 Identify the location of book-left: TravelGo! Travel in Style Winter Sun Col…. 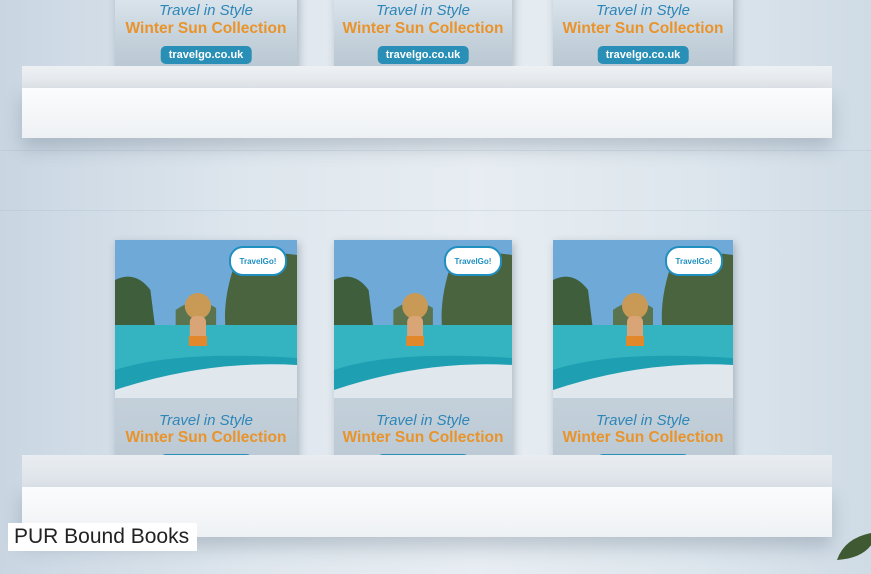
(206, 361).